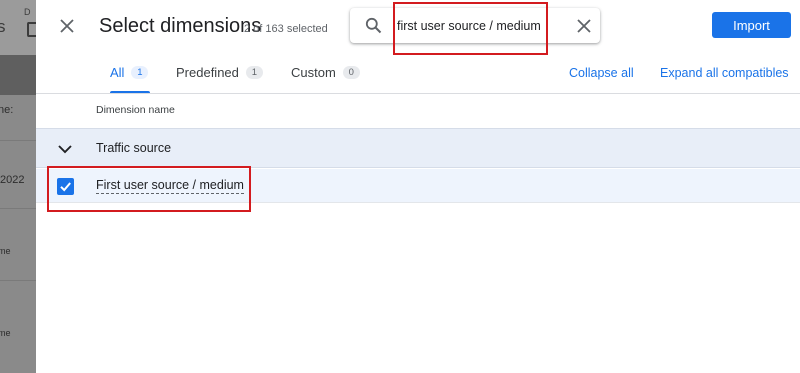 Image resolution: width=800 pixels, height=373 pixels. I want to click on background-page: s D ne: 2022 me me, so click(18, 186).